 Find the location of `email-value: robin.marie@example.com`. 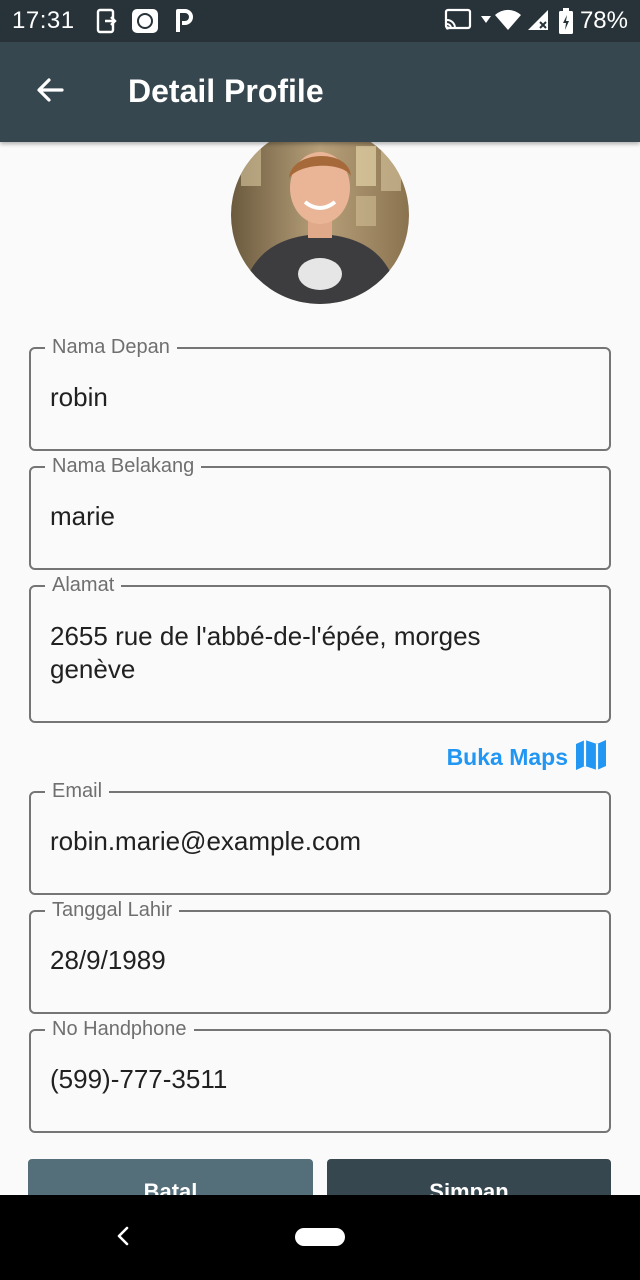

email-value: robin.marie@example.com is located at coordinates (206, 841).